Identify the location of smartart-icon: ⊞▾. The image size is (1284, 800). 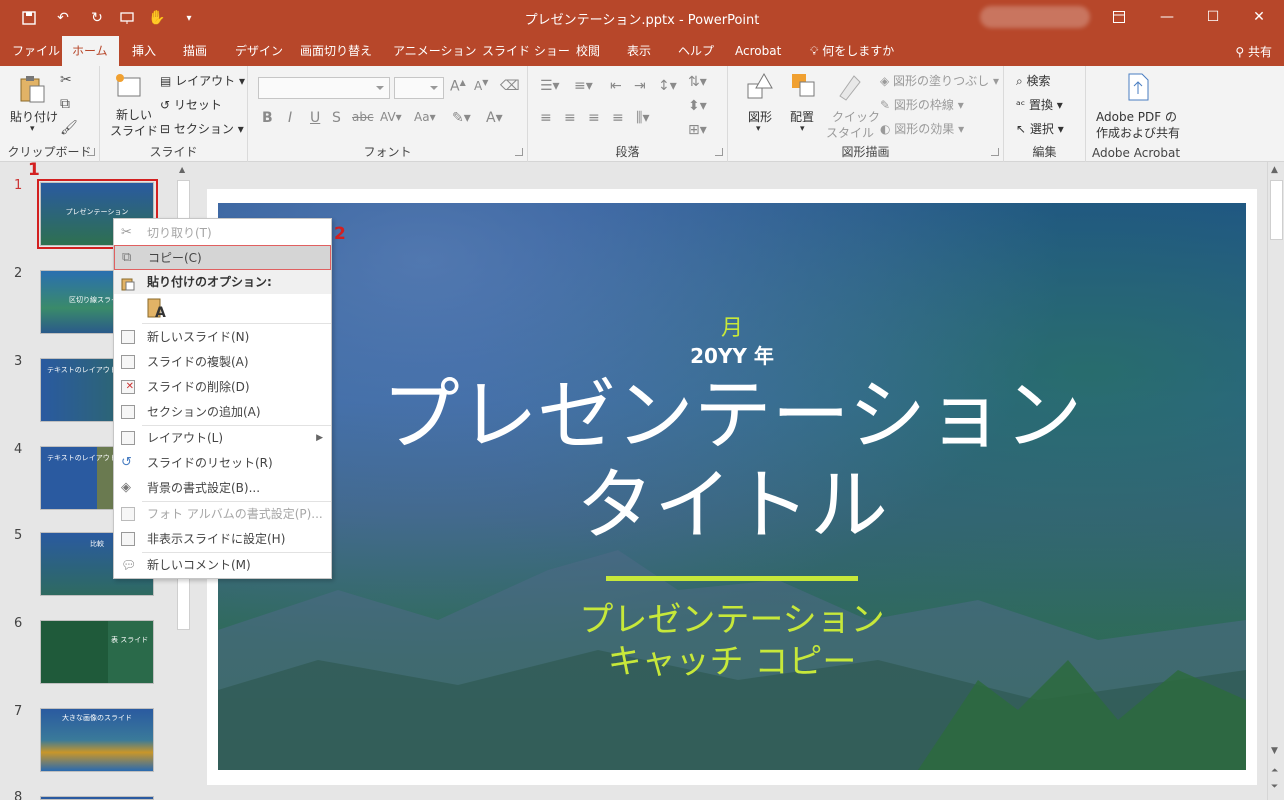
(697, 130).